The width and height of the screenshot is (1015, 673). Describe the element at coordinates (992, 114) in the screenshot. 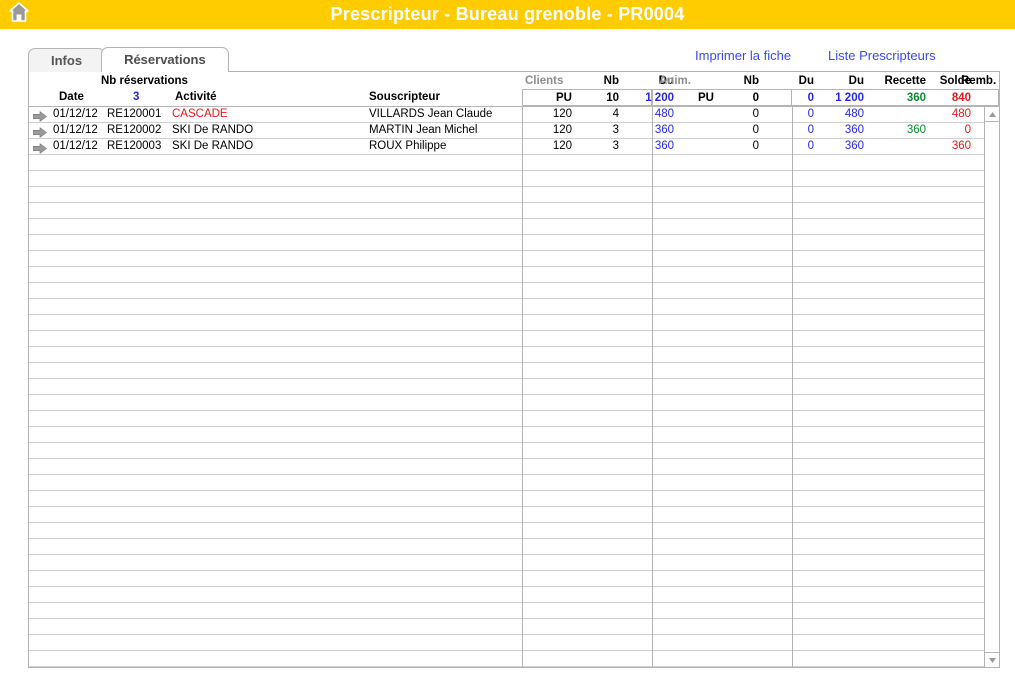

I see `scroll-up-arrow-icon` at that location.